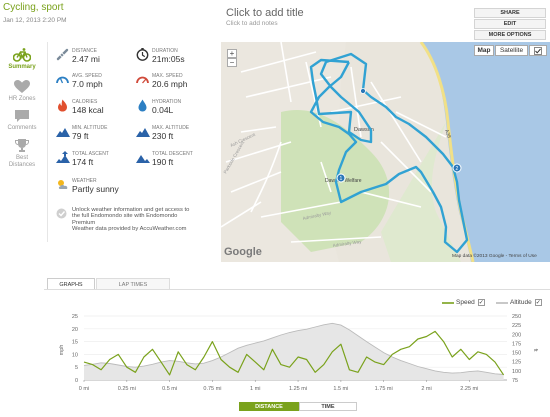 This screenshot has width=550, height=417. I want to click on partly-sunny-icon, so click(63, 184).